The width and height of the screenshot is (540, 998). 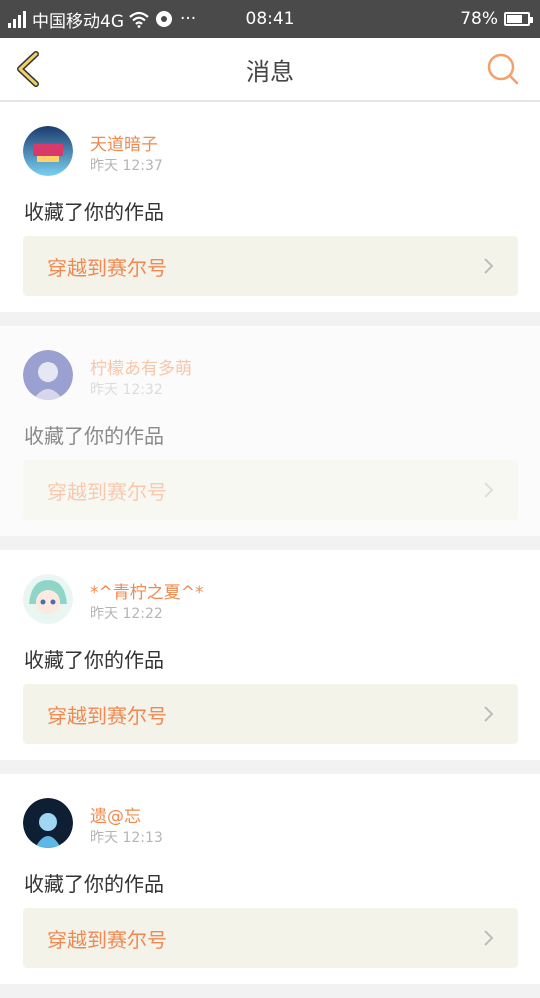 What do you see at coordinates (126, 614) in the screenshot?
I see `timestamp: 昨天 12:22` at bounding box center [126, 614].